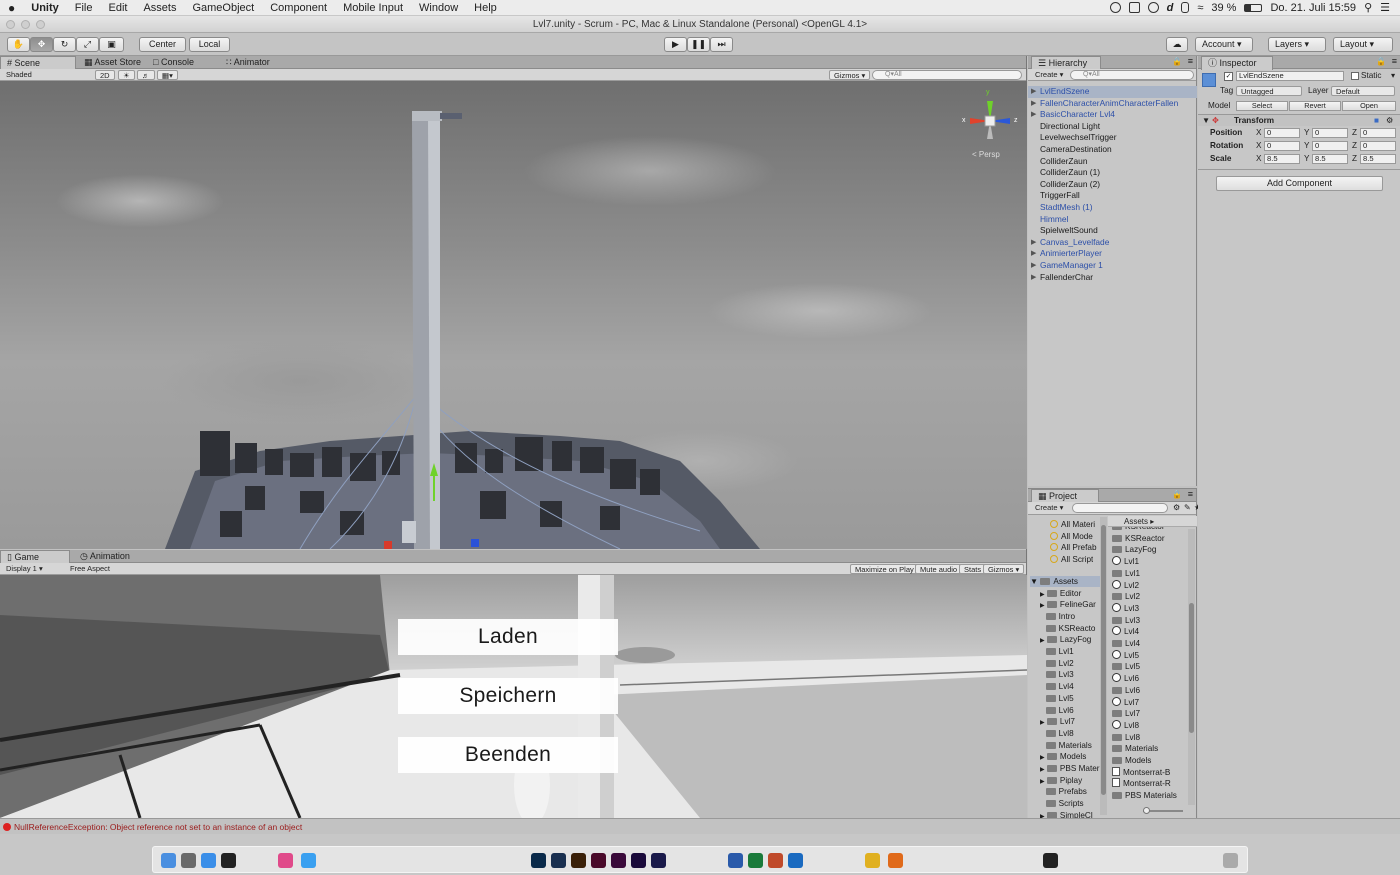 The height and width of the screenshot is (875, 1400). I want to click on shading-dropdown: Shaded, so click(46, 75).